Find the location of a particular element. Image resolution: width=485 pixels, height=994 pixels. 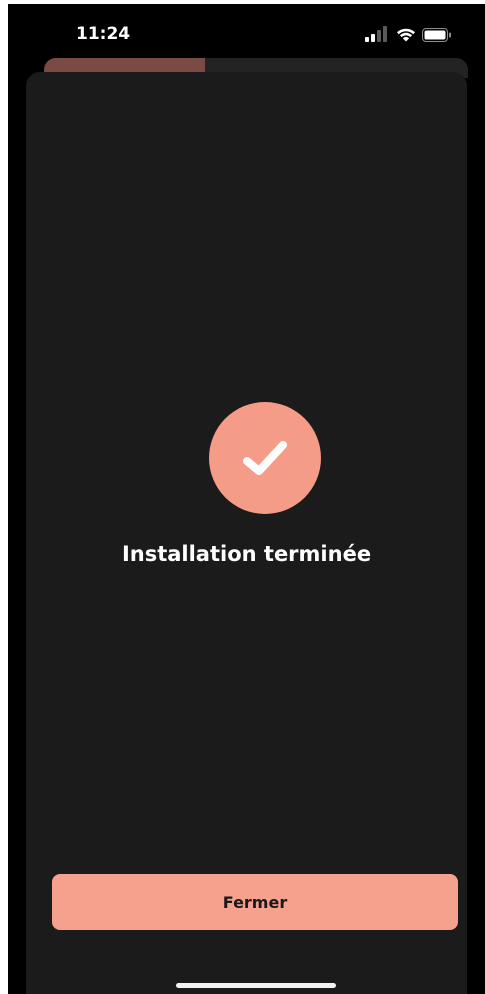

success-badge is located at coordinates (265, 458).